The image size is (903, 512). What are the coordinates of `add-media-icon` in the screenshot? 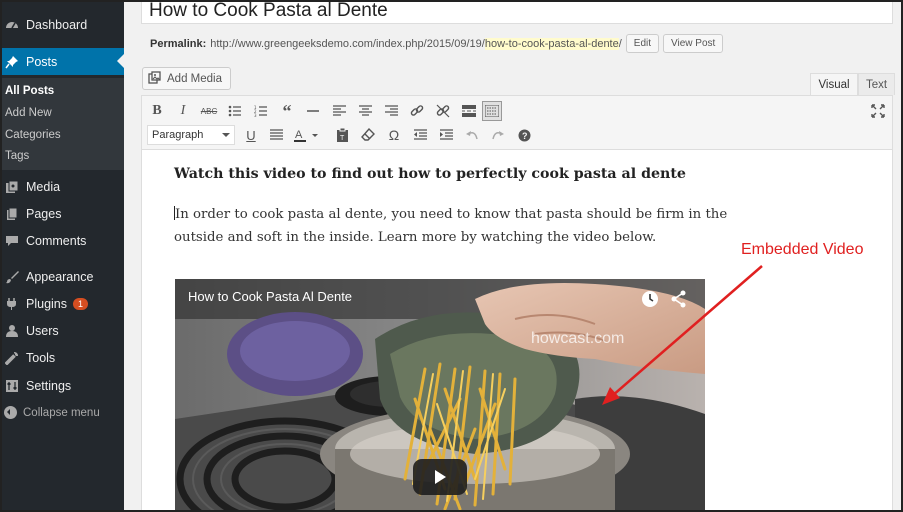 It's located at (155, 78).